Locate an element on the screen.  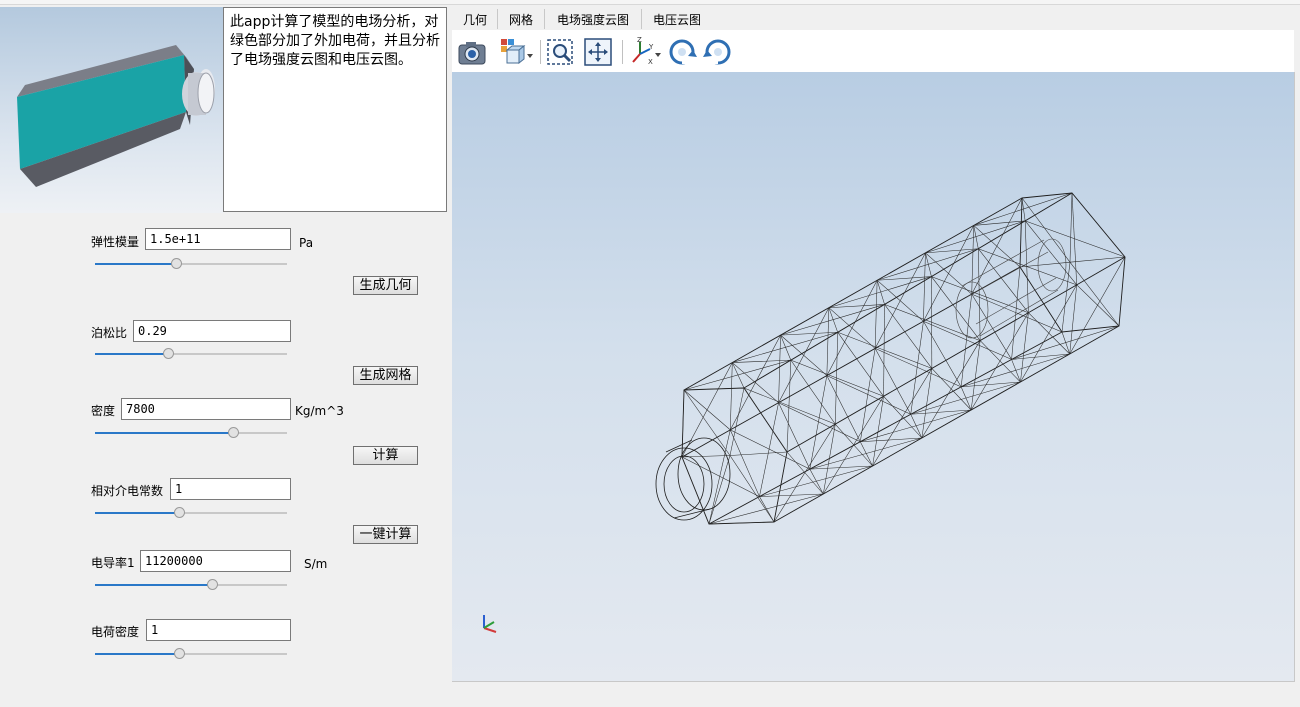
conductivity-slider is located at coordinates (191, 585).